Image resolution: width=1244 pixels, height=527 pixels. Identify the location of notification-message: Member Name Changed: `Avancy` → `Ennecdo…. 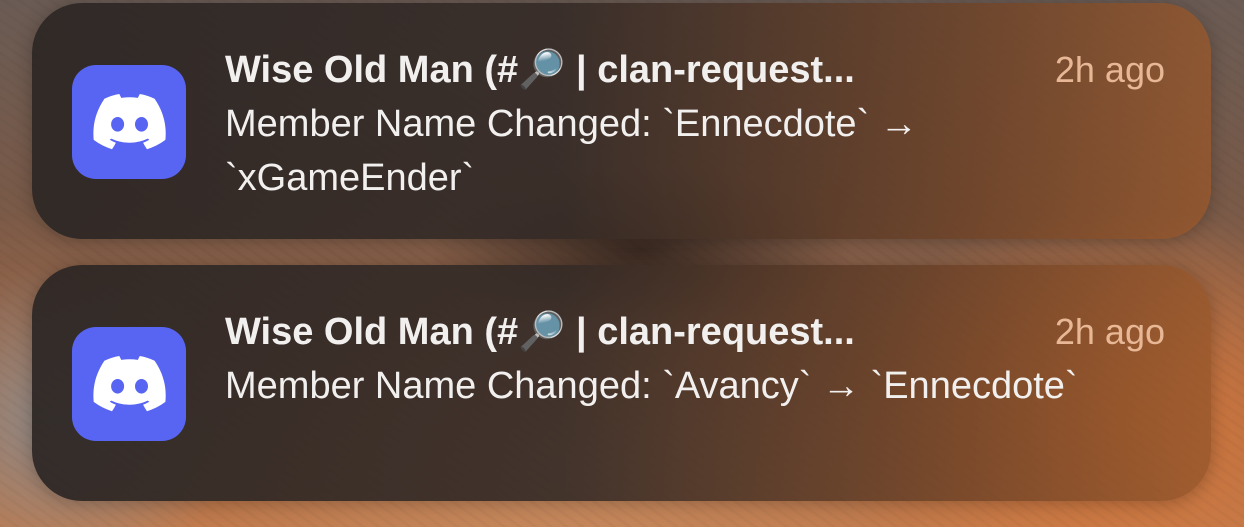
(651, 386).